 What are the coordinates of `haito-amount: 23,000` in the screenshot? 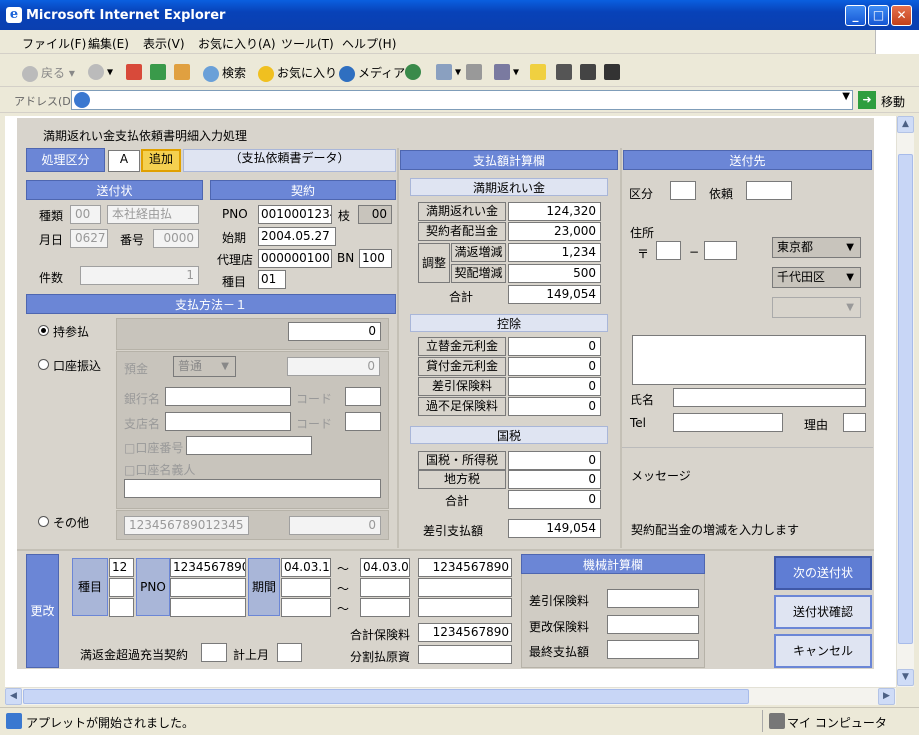 It's located at (554, 231).